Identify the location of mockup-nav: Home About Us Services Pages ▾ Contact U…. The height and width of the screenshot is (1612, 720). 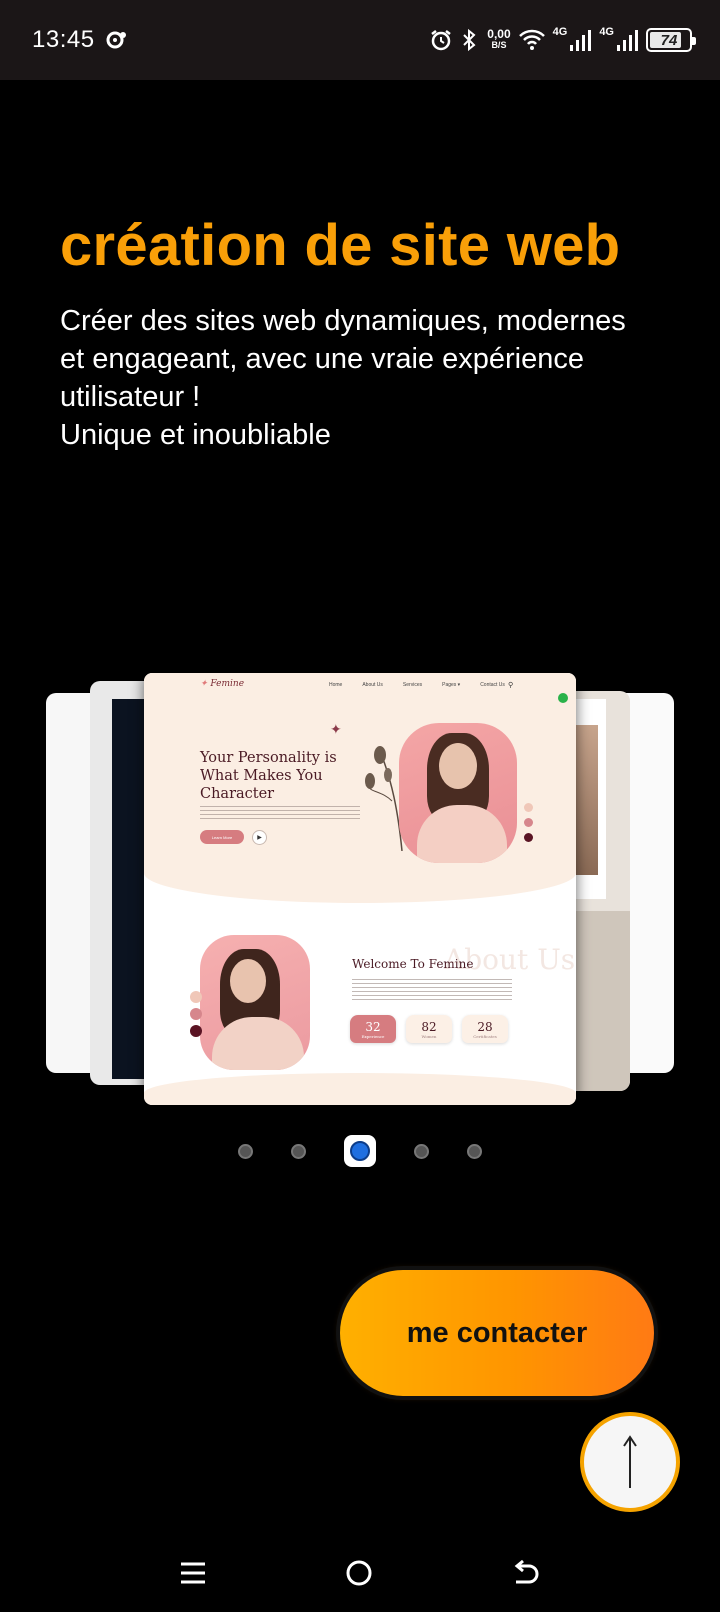
(417, 685).